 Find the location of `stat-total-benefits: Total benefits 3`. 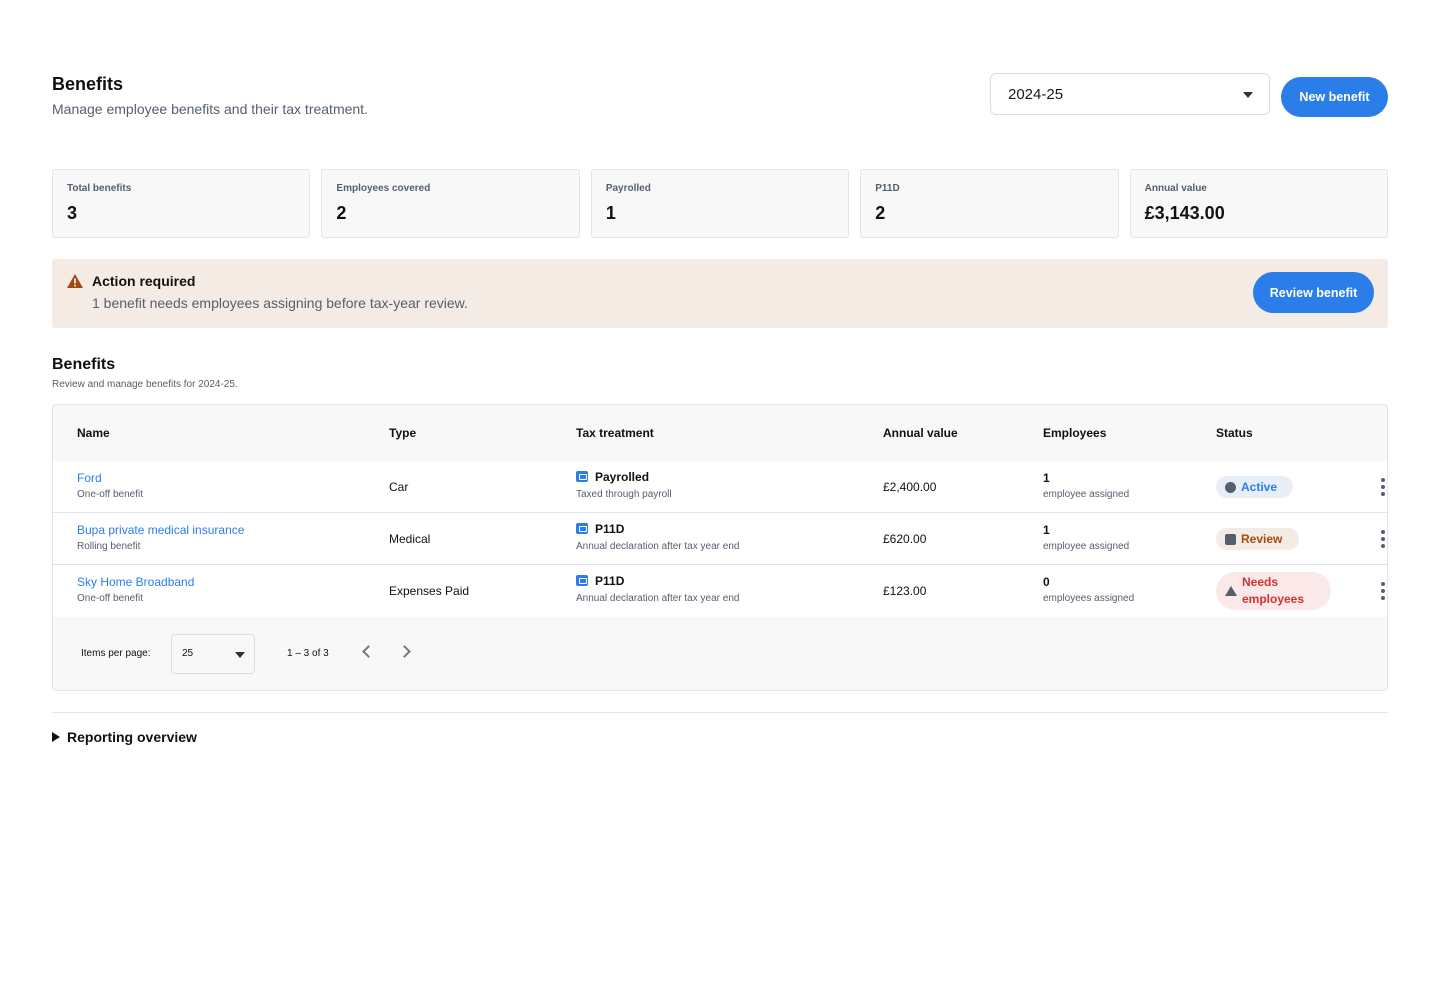

stat-total-benefits: Total benefits 3 is located at coordinates (181, 203).